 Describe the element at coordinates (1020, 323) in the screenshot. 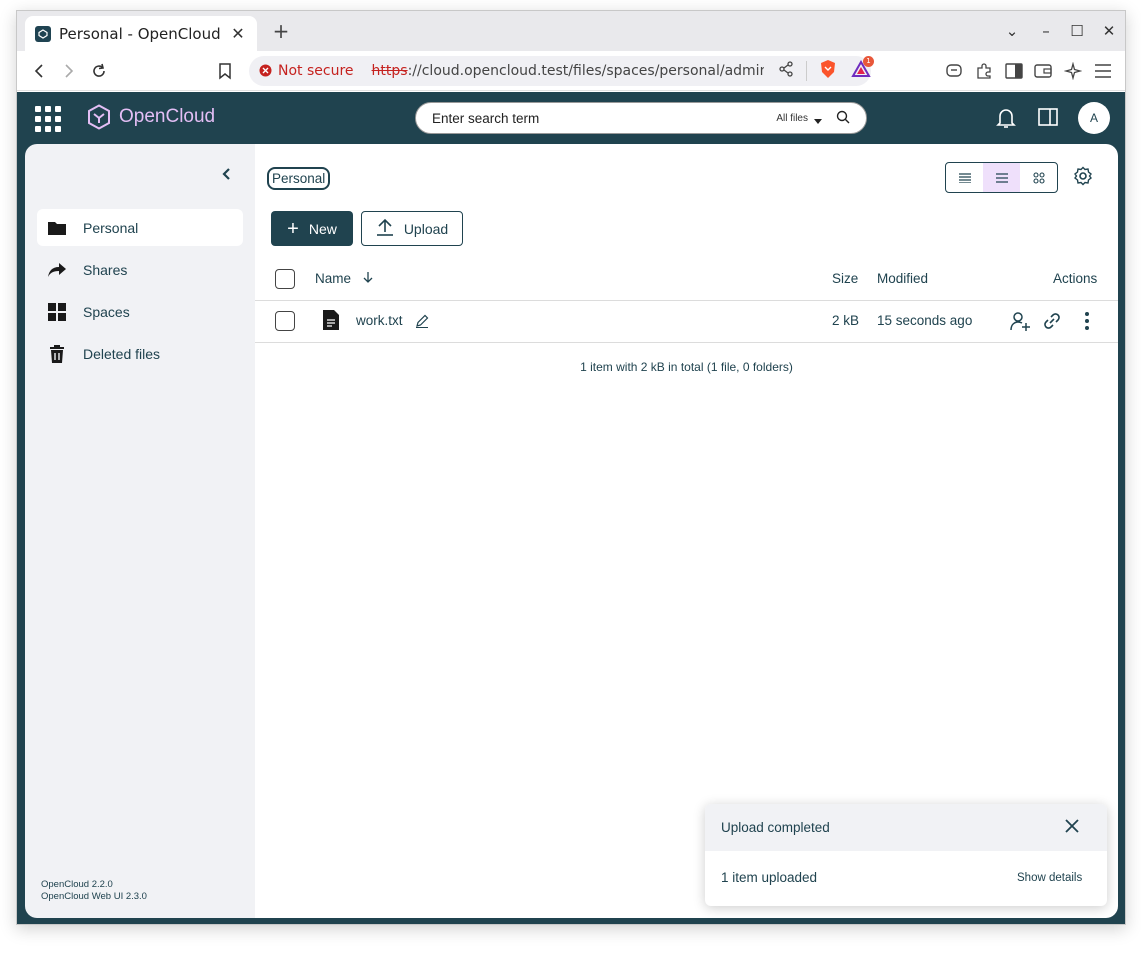

I see `share-user-add-icon` at that location.